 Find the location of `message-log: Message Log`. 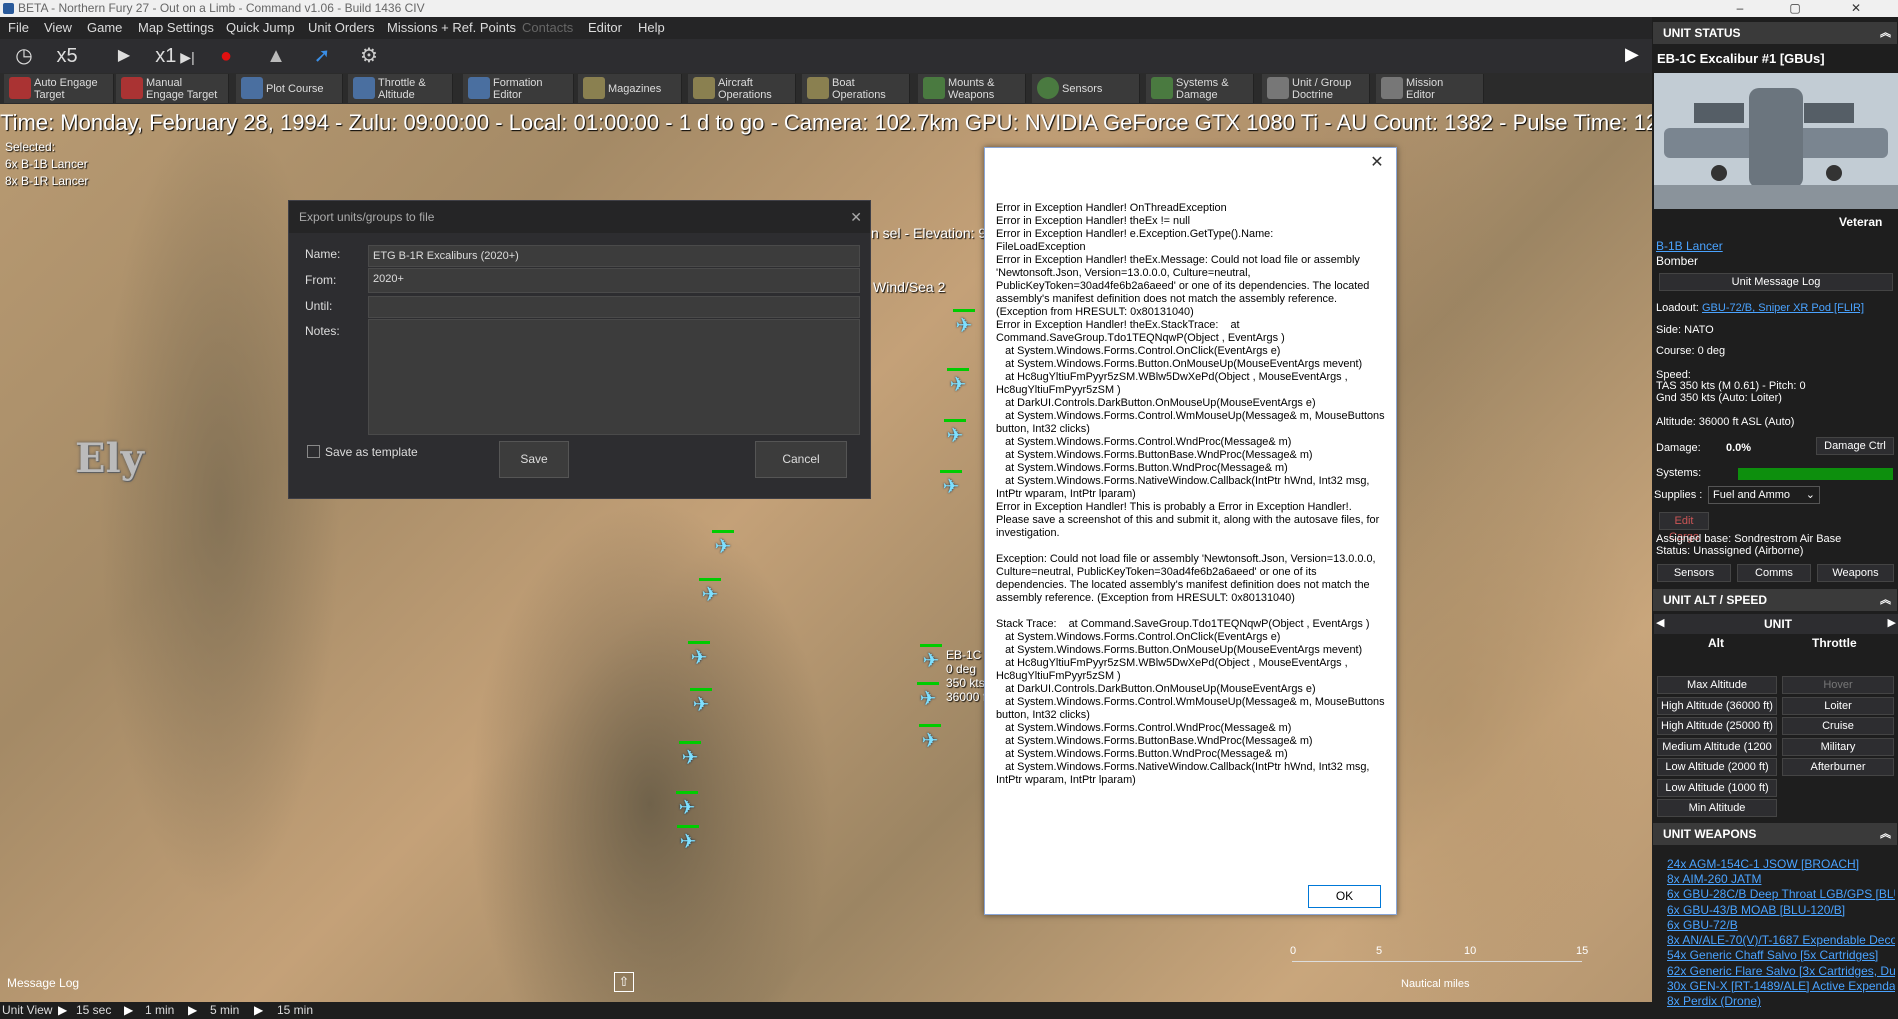

message-log: Message Log is located at coordinates (320, 983).